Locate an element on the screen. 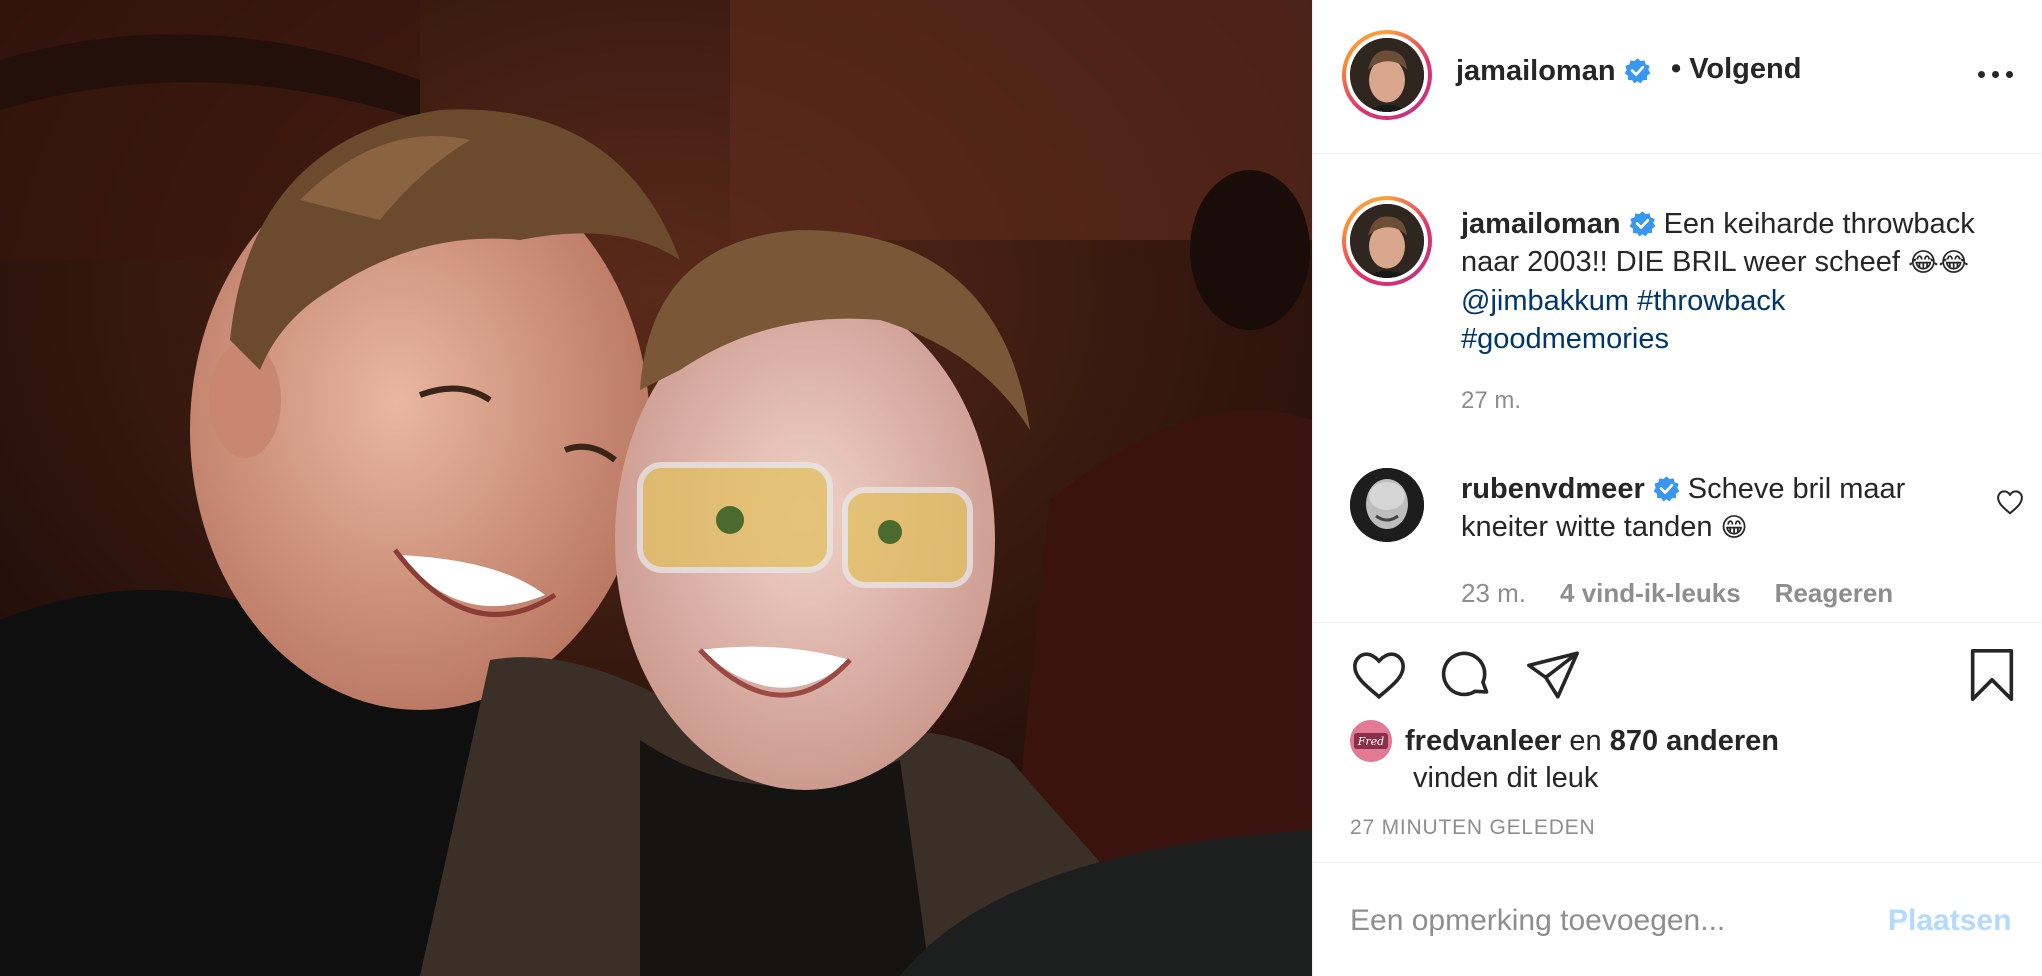  bookmark-icon is located at coordinates (1992, 675).